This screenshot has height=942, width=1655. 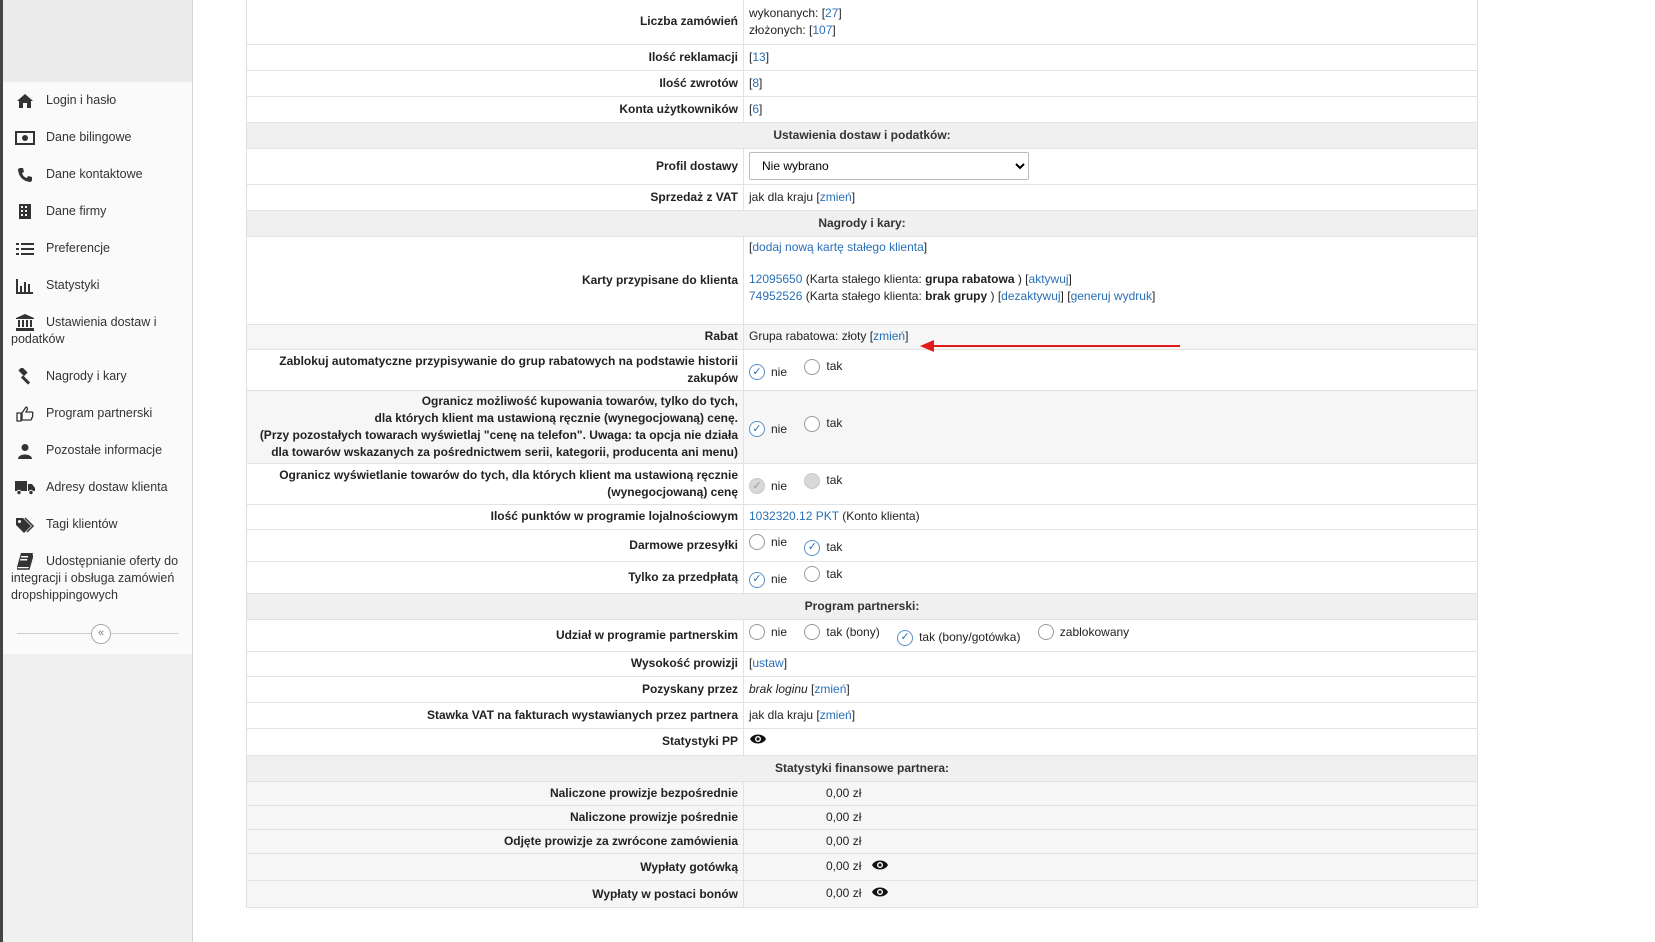 I want to click on field-label: Ilość zwrotów, so click(x=495, y=83).